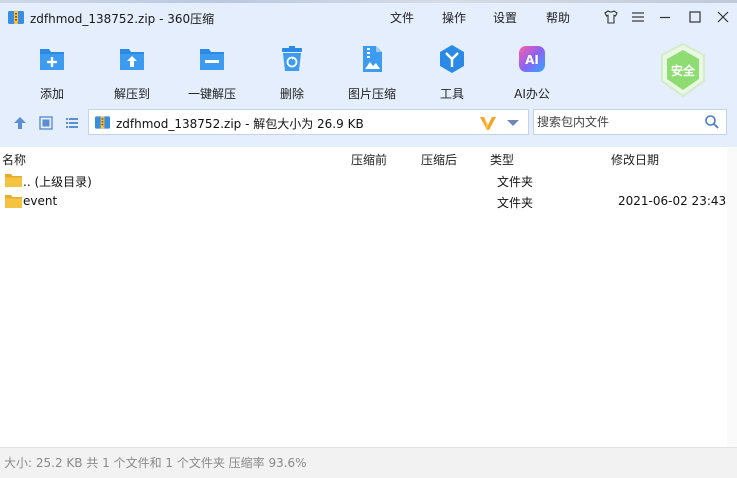 The width and height of the screenshot is (737, 478). Describe the element at coordinates (211, 94) in the screenshot. I see `one-click-extract-label: 一键解压` at that location.